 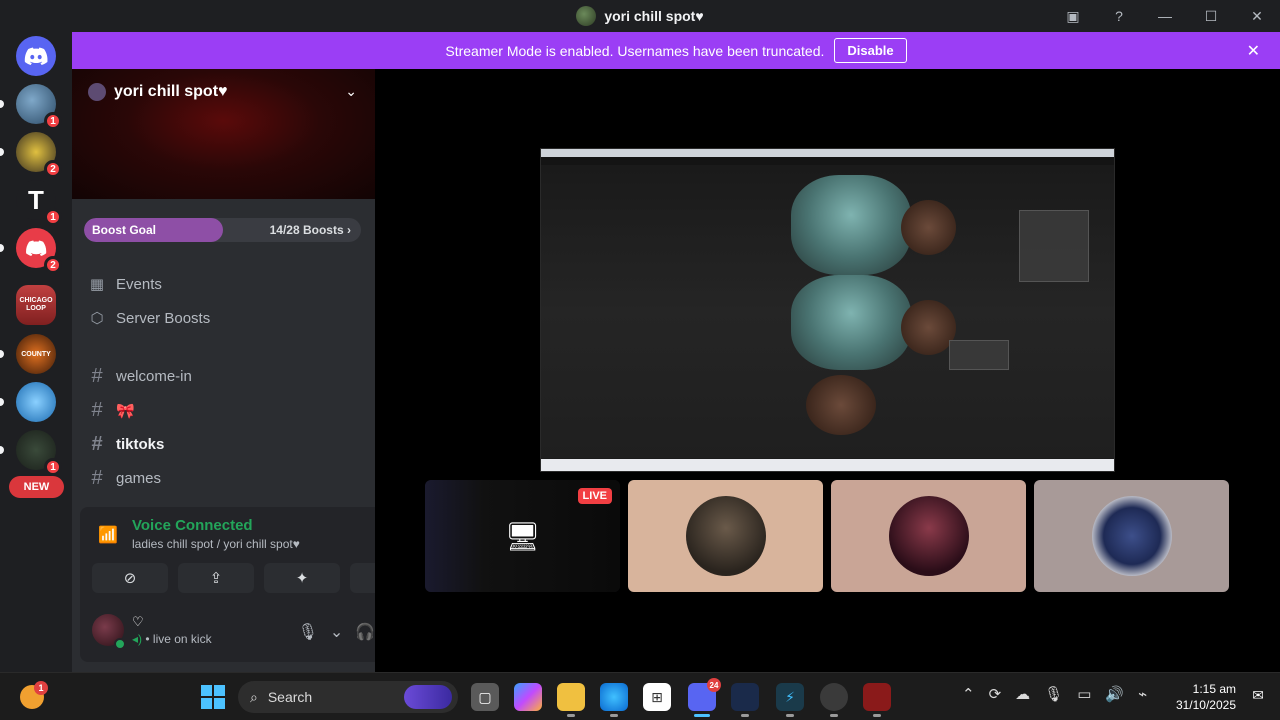 What do you see at coordinates (39, 203) in the screenshot?
I see `guild-3: T 1` at bounding box center [39, 203].